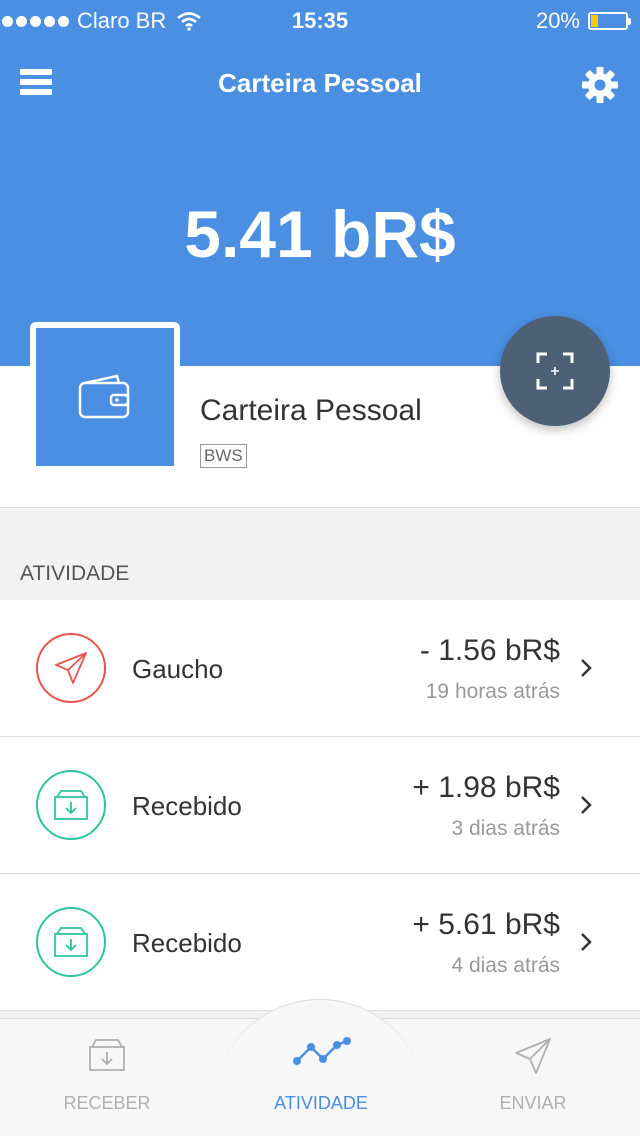 Image resolution: width=640 pixels, height=1136 pixels. I want to click on activity-amount: + 5.61 bR$, so click(486, 924).